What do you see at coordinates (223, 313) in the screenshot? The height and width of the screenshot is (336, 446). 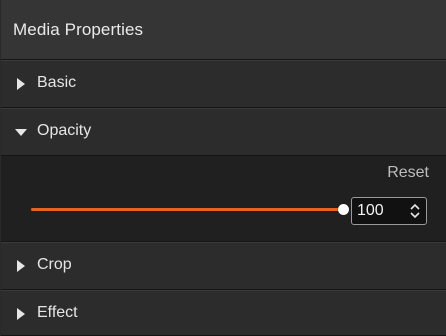 I see `section-effect-header: Effect` at bounding box center [223, 313].